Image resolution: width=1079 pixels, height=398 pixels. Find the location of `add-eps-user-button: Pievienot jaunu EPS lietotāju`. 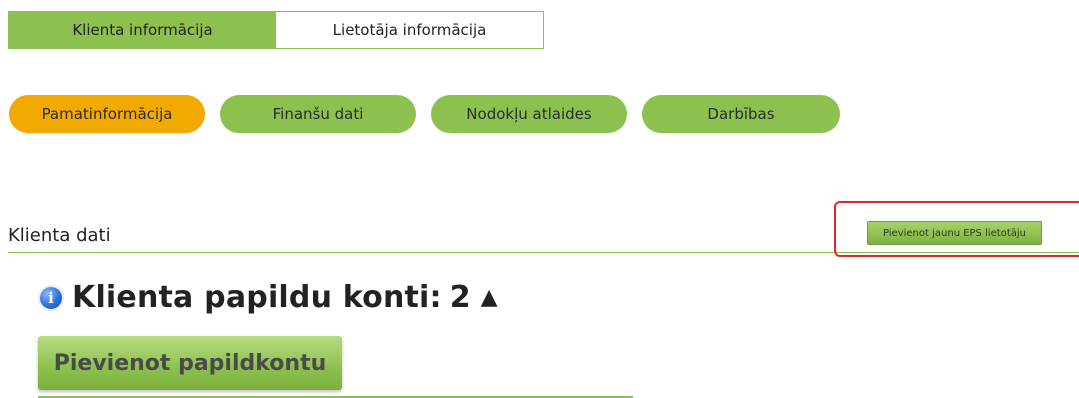

add-eps-user-button: Pievienot jaunu EPS lietotāju is located at coordinates (954, 233).